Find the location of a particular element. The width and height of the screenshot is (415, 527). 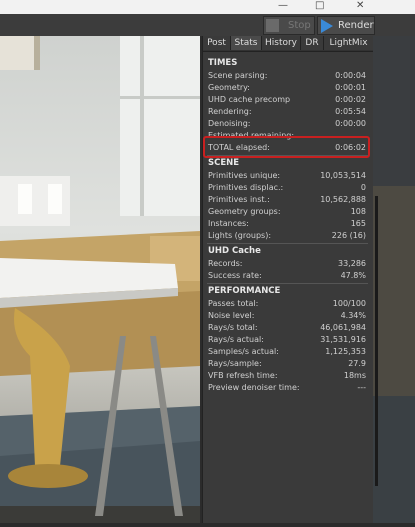

stat-row: Success rate: 47.8% is located at coordinates (287, 275).